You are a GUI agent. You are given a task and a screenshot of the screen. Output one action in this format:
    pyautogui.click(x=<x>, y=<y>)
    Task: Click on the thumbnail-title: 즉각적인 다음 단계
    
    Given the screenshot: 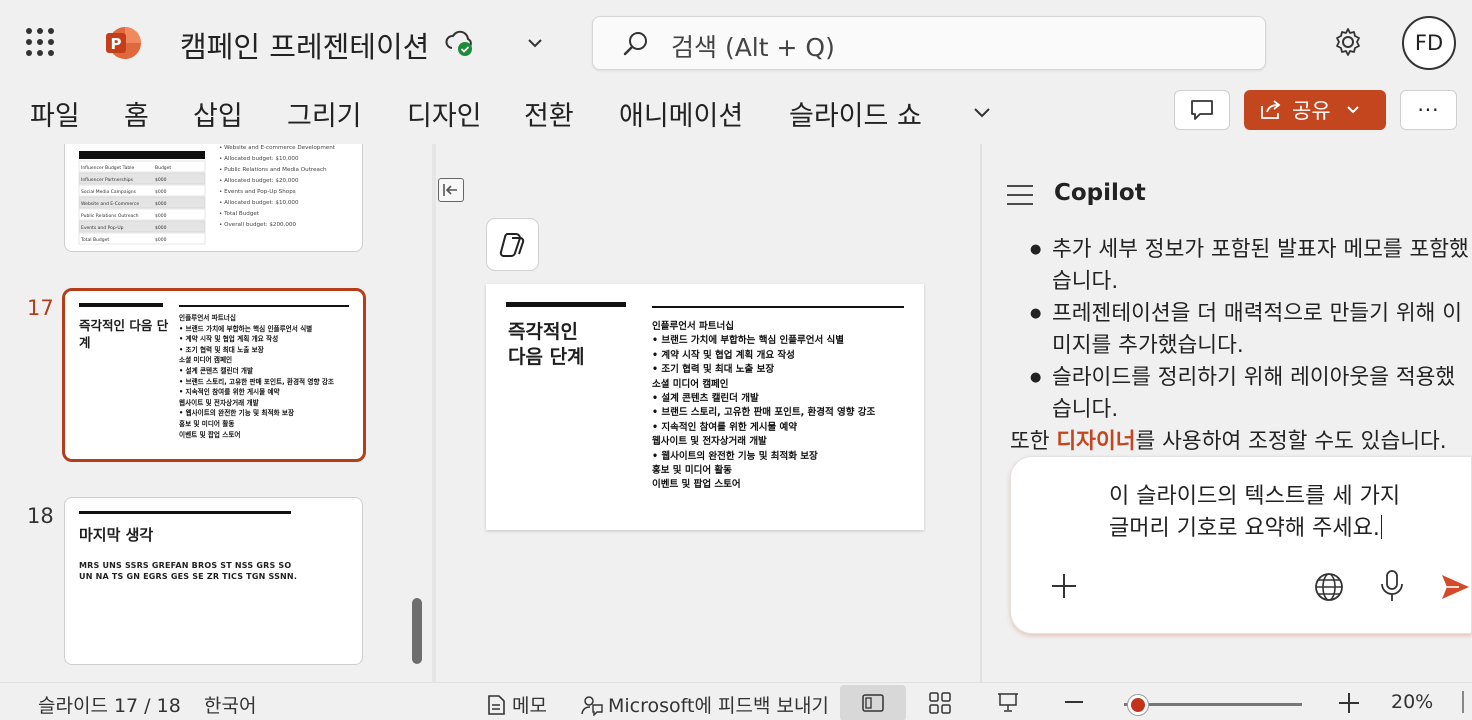 What is the action you would take?
    pyautogui.click(x=124, y=334)
    